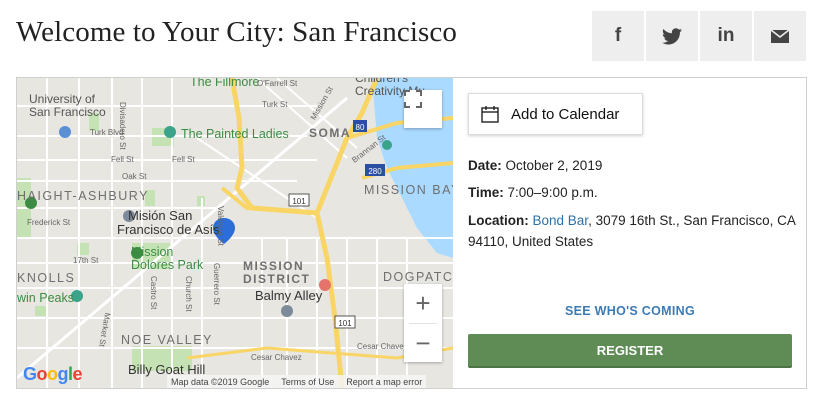 This screenshot has height=406, width=826. I want to click on map-label-university: University of San Francisco, so click(67, 105).